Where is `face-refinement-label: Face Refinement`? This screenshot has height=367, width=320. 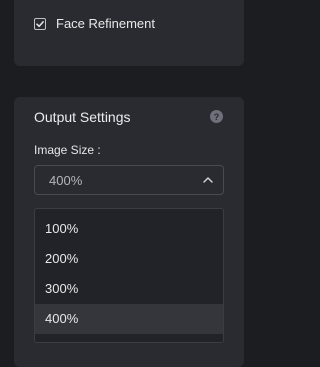
face-refinement-label: Face Refinement is located at coordinates (105, 23).